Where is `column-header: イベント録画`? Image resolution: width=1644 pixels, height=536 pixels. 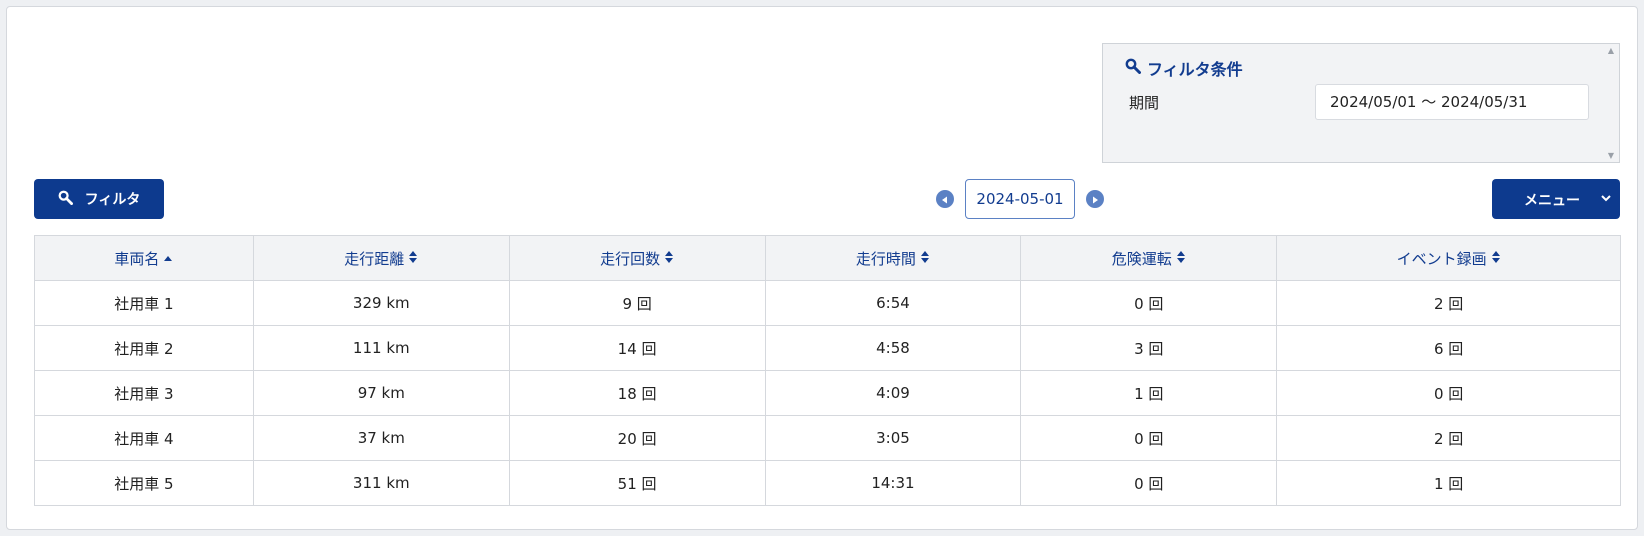
column-header: イベント録画 is located at coordinates (1448, 258).